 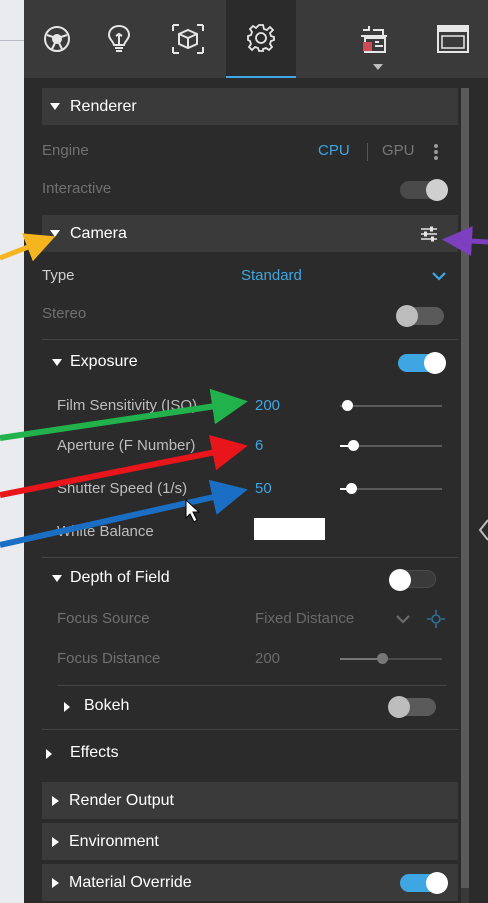 I want to click on shutter-speed-label: Shutter Speed (1/s), so click(x=122, y=488).